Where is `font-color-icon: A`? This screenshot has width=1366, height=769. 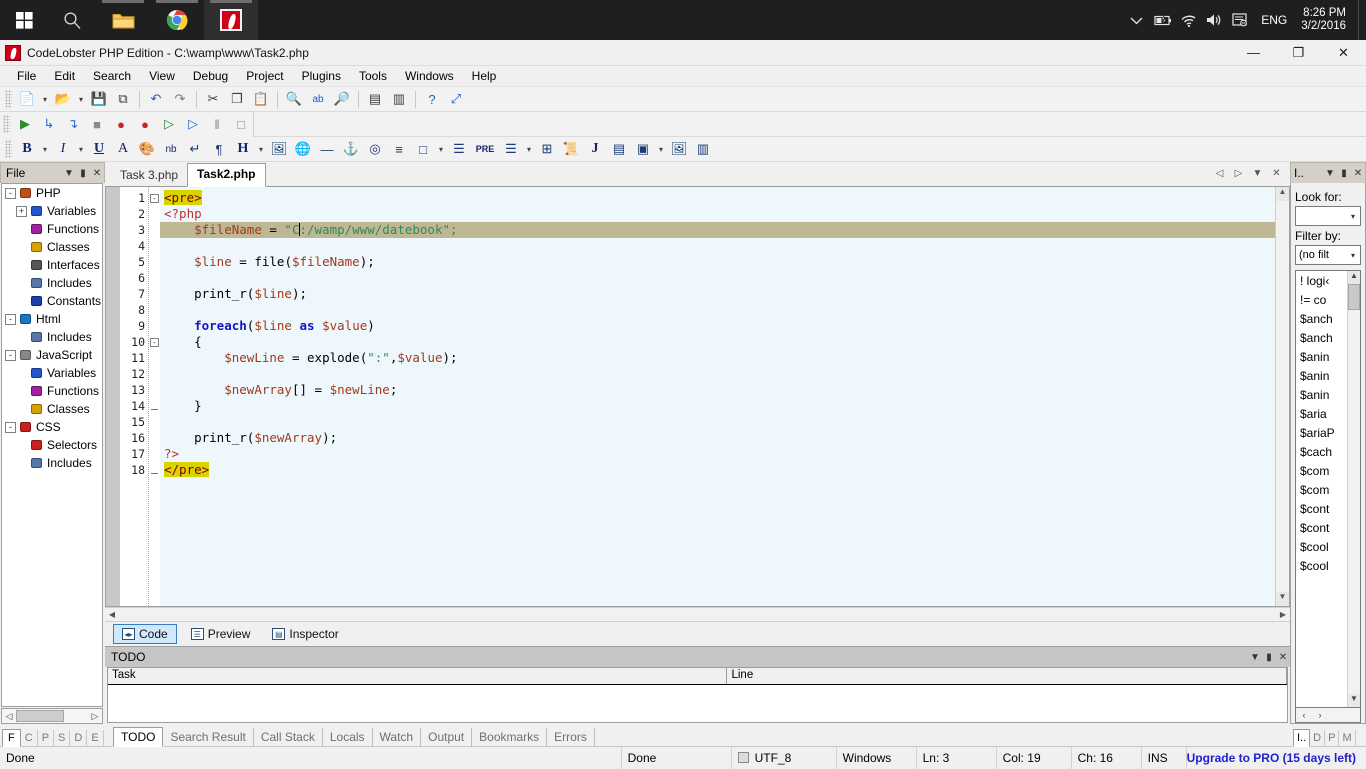 font-color-icon: A is located at coordinates (123, 149).